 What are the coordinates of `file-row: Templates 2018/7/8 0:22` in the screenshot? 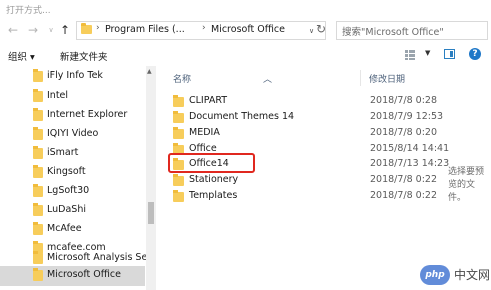 It's located at (305, 197).